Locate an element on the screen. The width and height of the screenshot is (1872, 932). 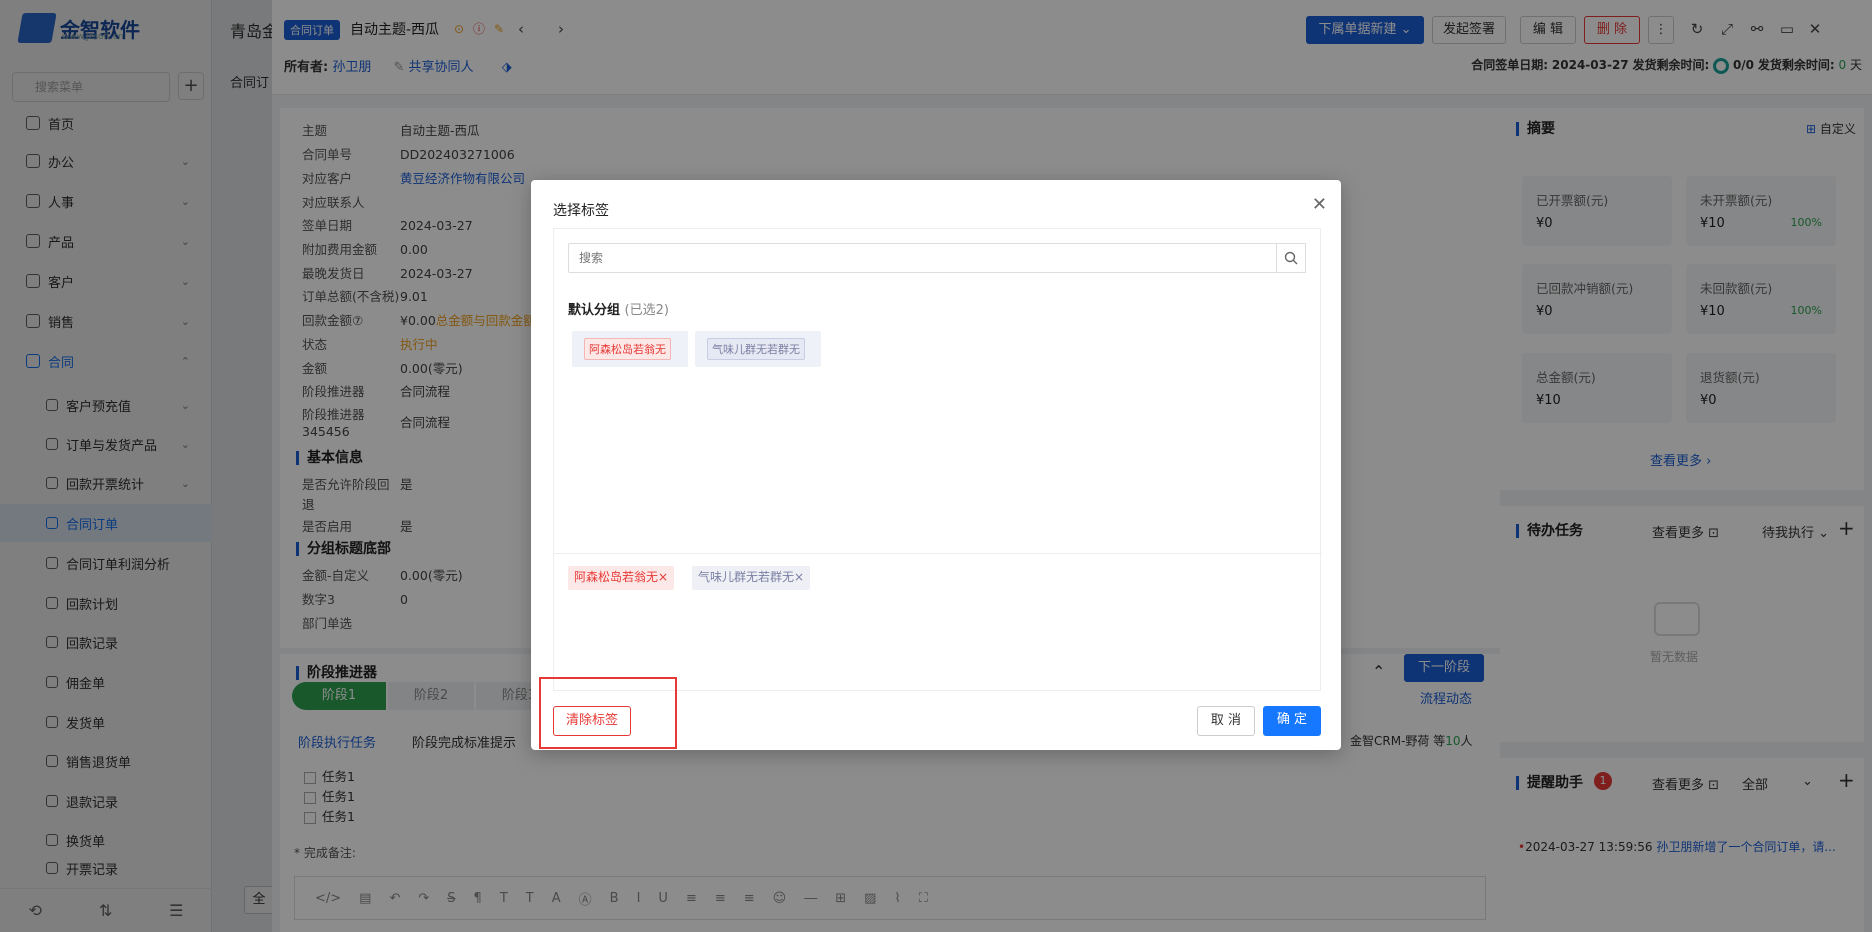
cancel-button: 取 消 is located at coordinates (1226, 721).